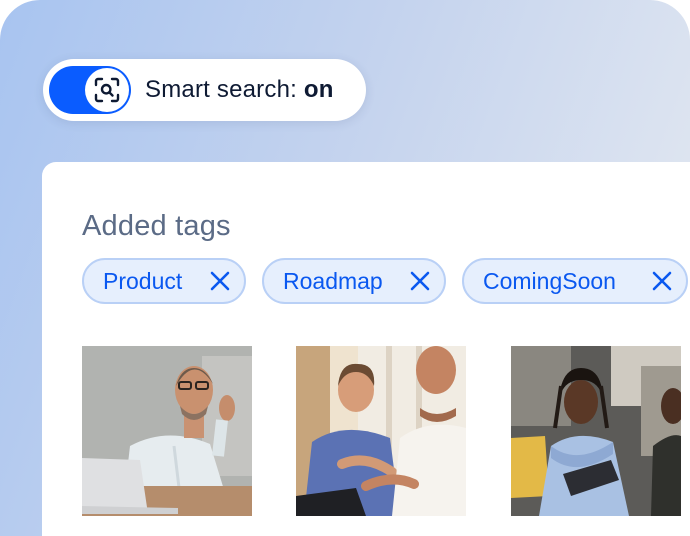  I want to click on scan-search-icon, so click(107, 90).